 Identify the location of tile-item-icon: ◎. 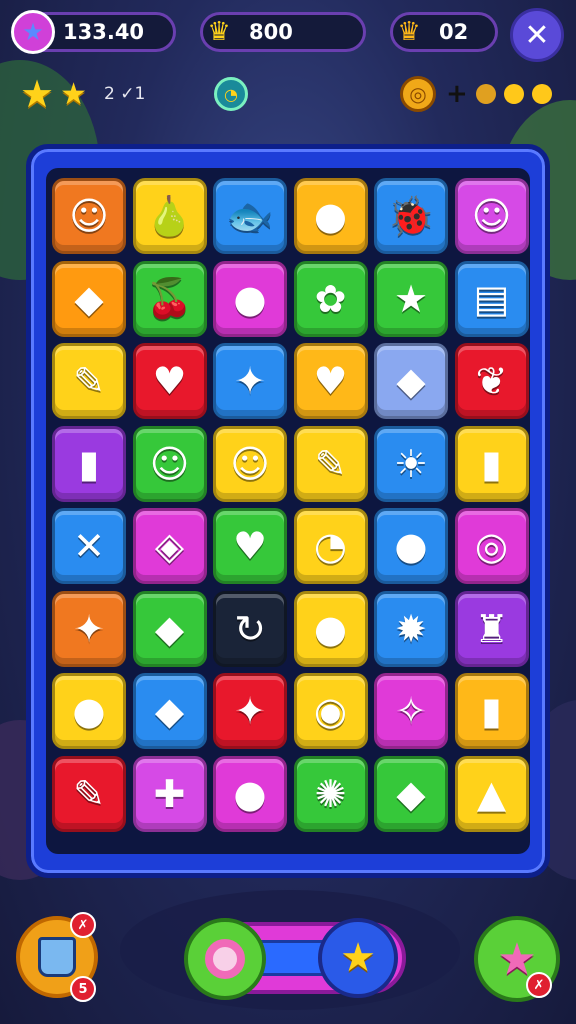
(491, 546).